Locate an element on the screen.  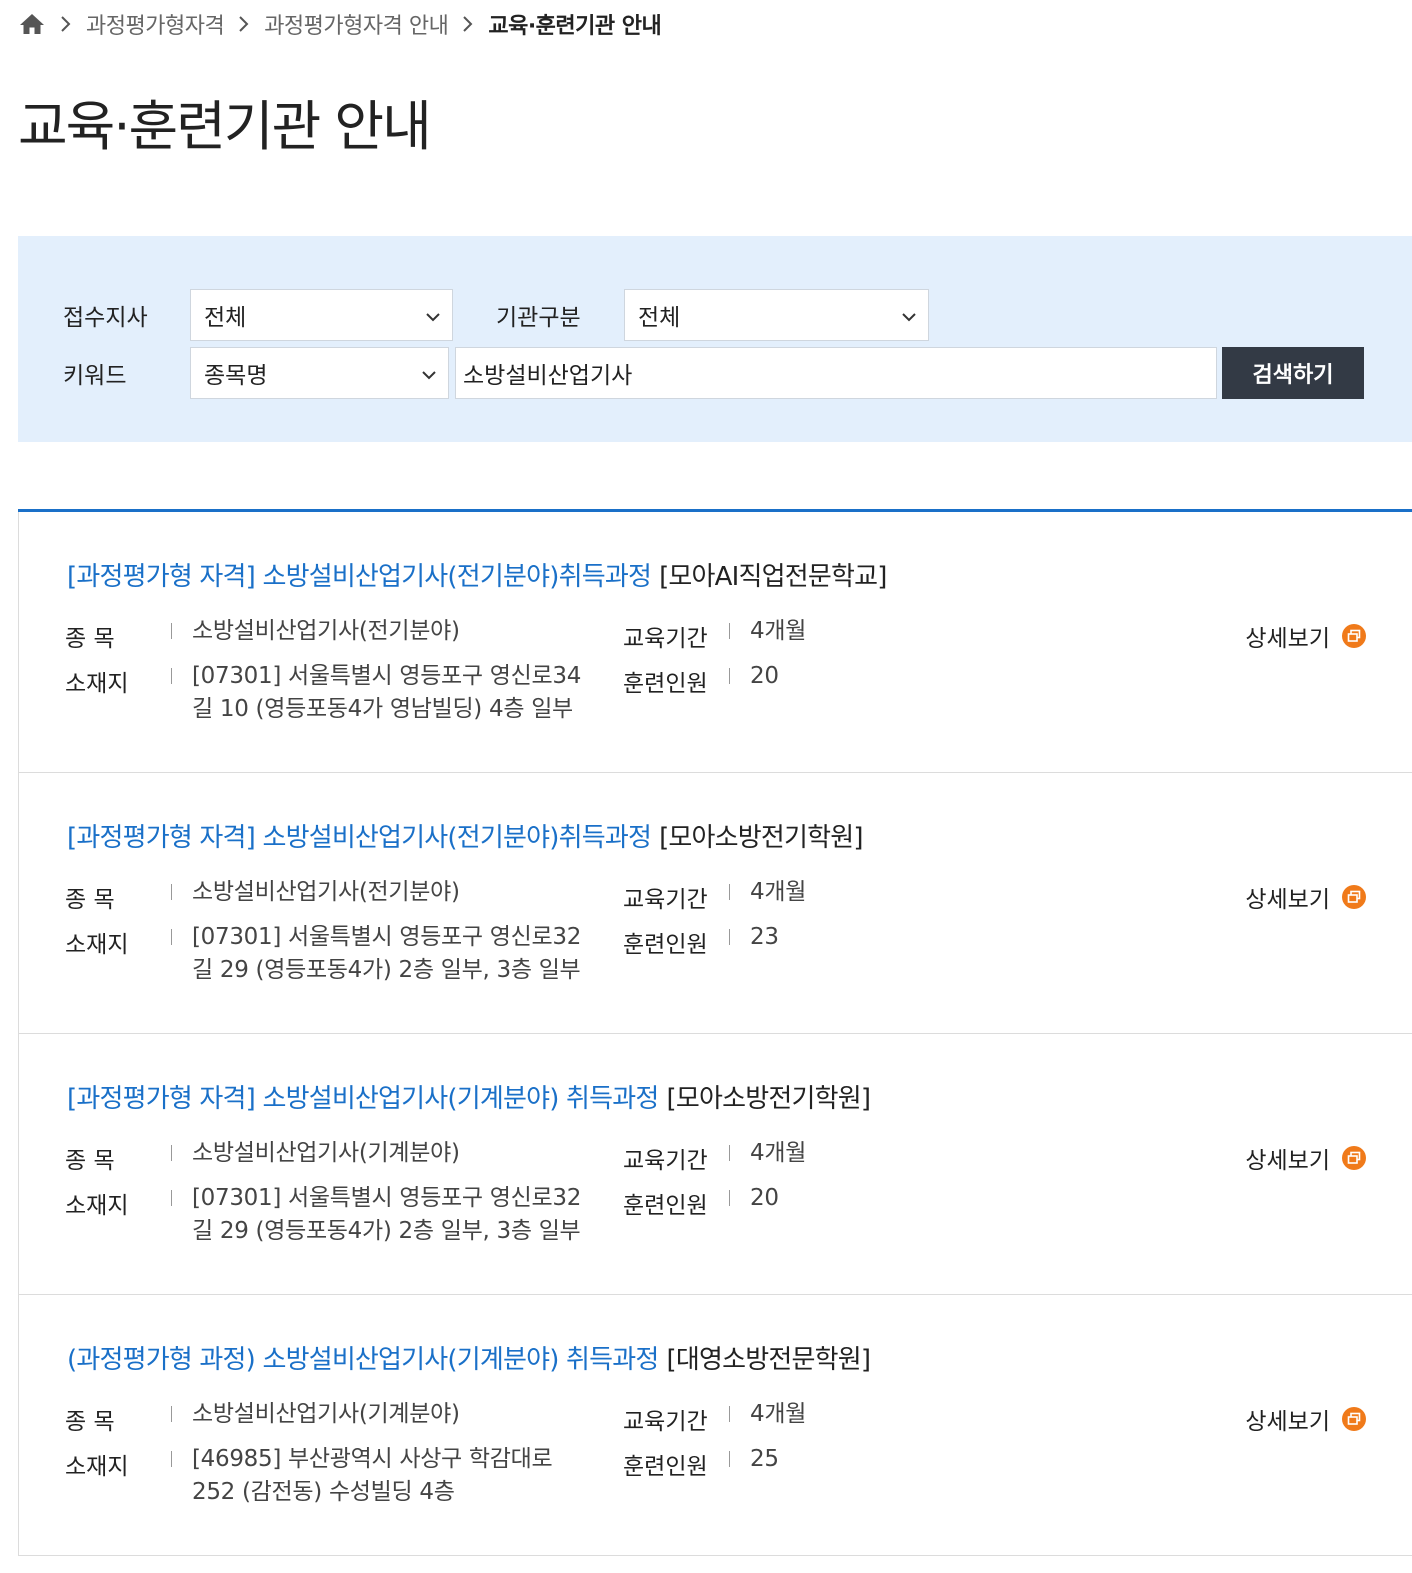
trainees-value: 23 is located at coordinates (764, 937).